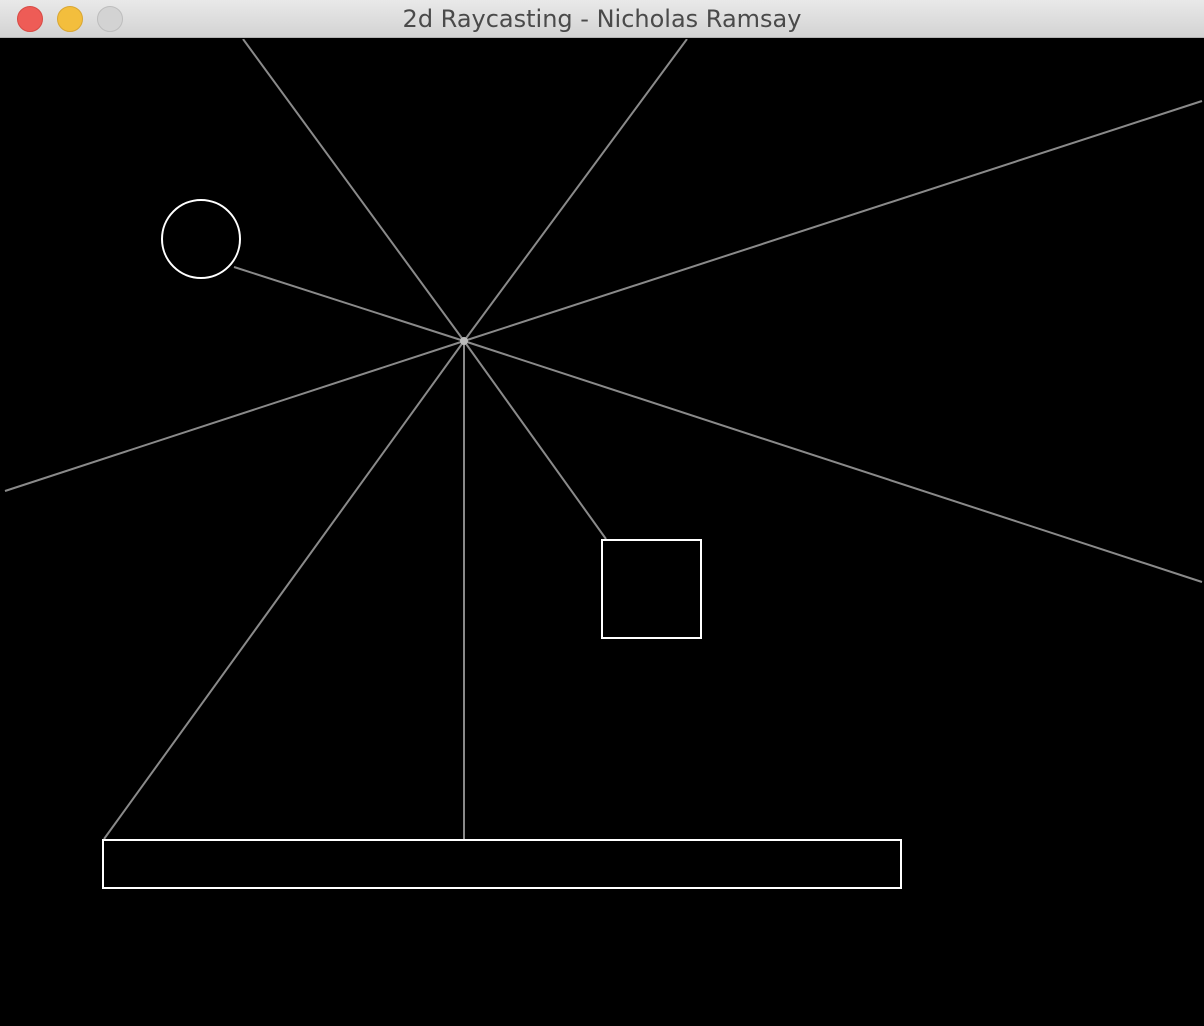 The height and width of the screenshot is (1026, 1204). I want to click on circle-obstacle, so click(201, 239).